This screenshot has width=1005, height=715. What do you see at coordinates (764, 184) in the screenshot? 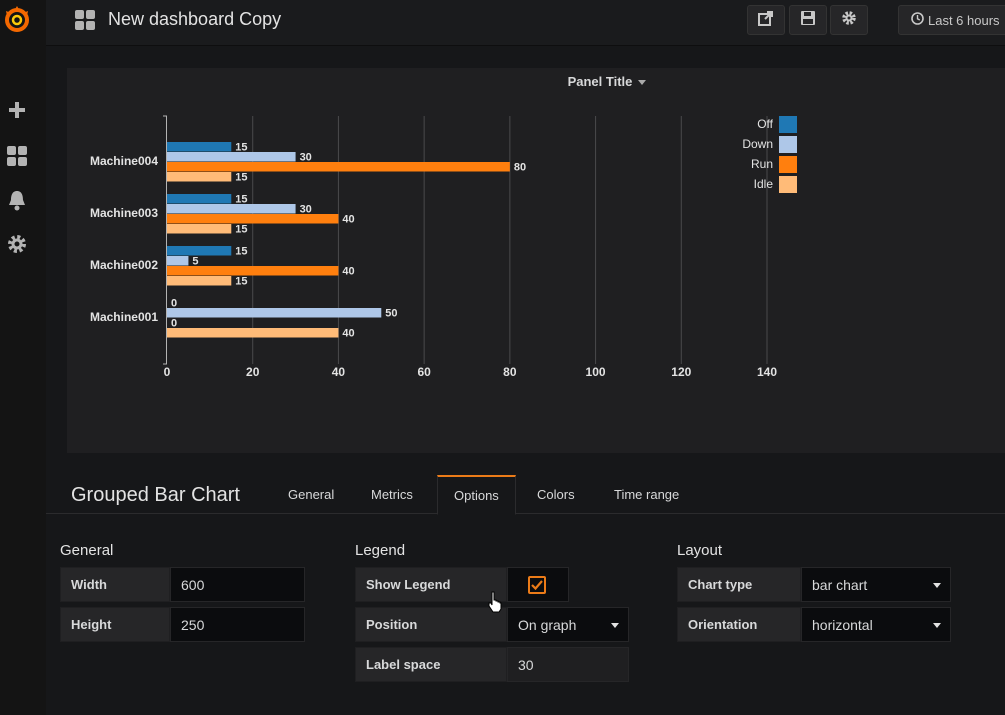
I see `legend-label: Idle` at bounding box center [764, 184].